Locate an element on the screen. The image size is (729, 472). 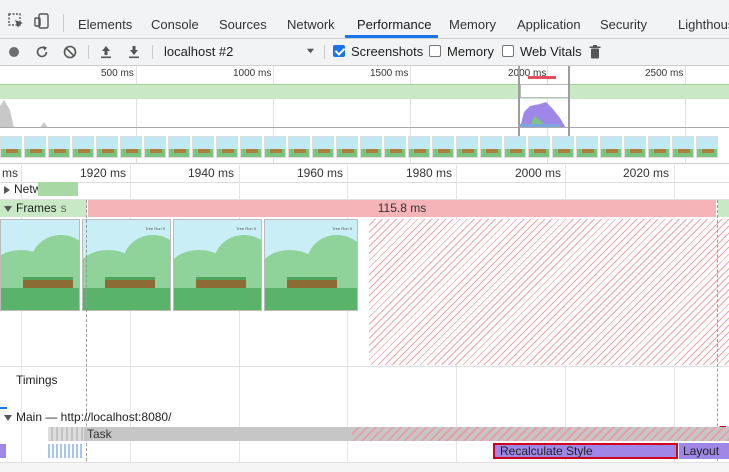
tab-sources: Sources is located at coordinates (243, 19).